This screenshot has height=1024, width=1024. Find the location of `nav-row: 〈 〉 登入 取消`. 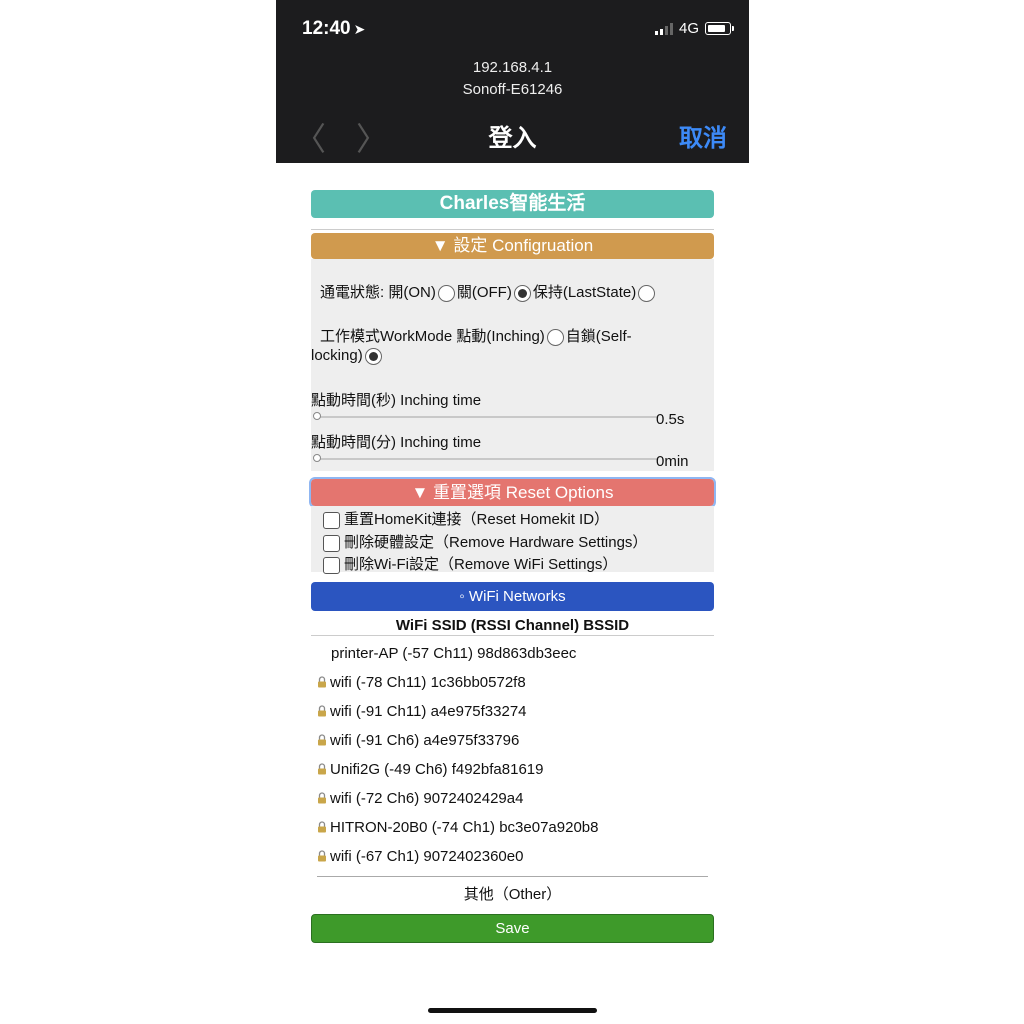

nav-row: 〈 〉 登入 取消 is located at coordinates (512, 134).